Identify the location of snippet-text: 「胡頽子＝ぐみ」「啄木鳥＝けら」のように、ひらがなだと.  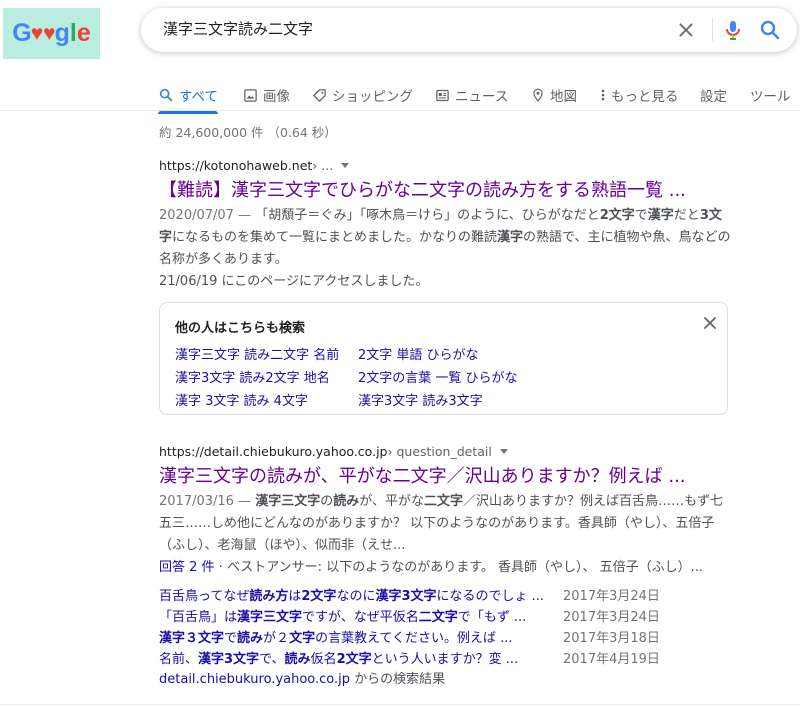
(427, 215).